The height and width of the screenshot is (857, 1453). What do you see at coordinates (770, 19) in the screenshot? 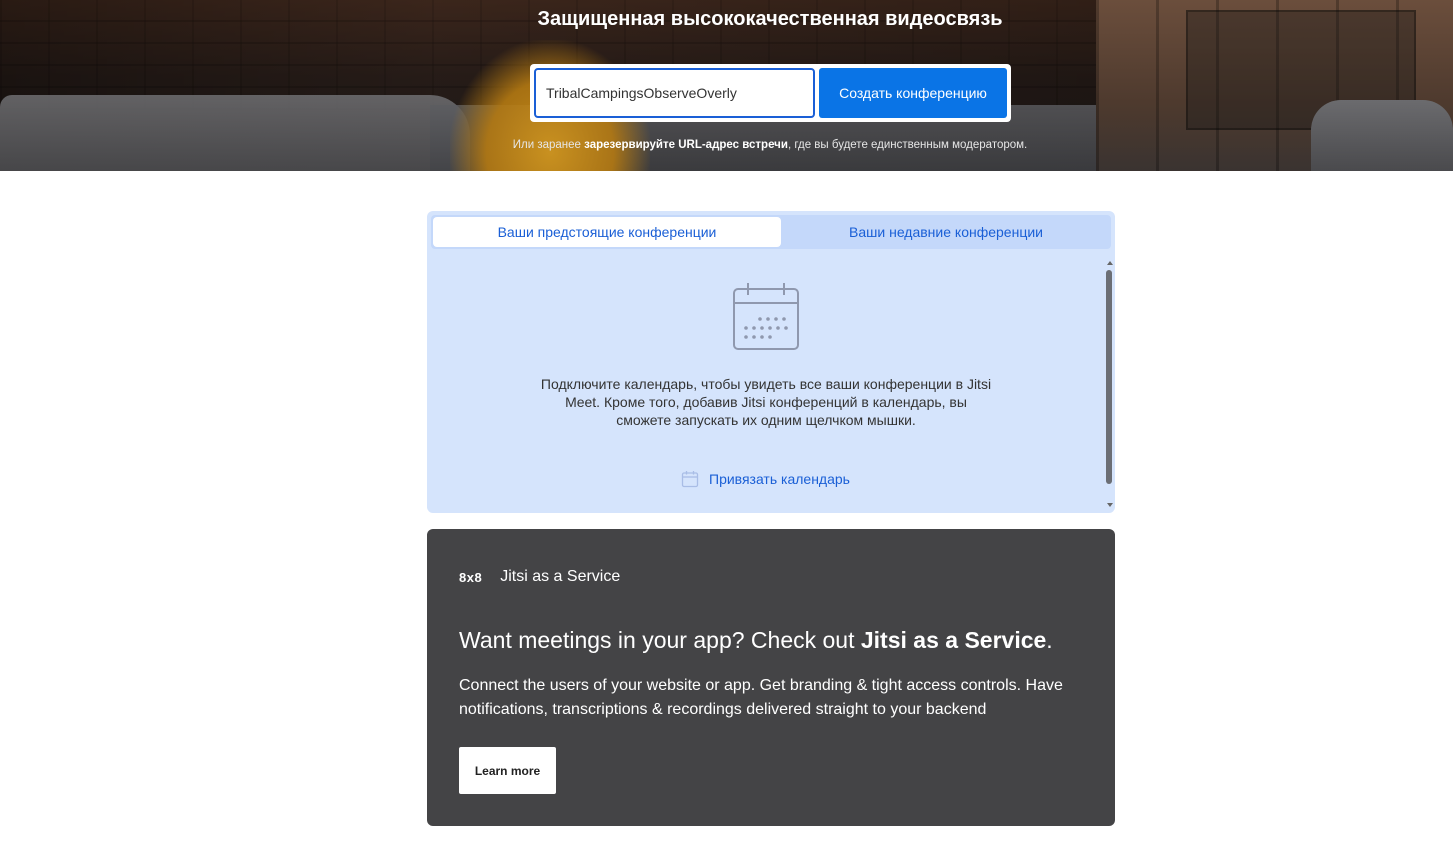
I see `hero-title: Защищенная высококачественная видеосвязь` at bounding box center [770, 19].